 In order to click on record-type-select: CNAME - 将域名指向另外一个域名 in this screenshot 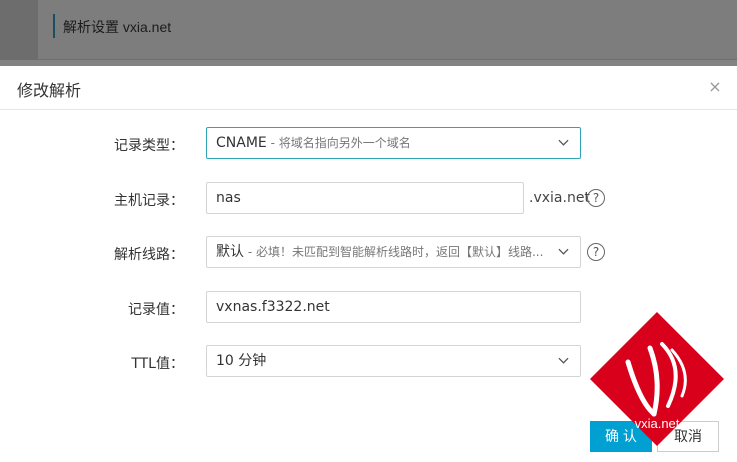, I will do `click(393, 143)`.